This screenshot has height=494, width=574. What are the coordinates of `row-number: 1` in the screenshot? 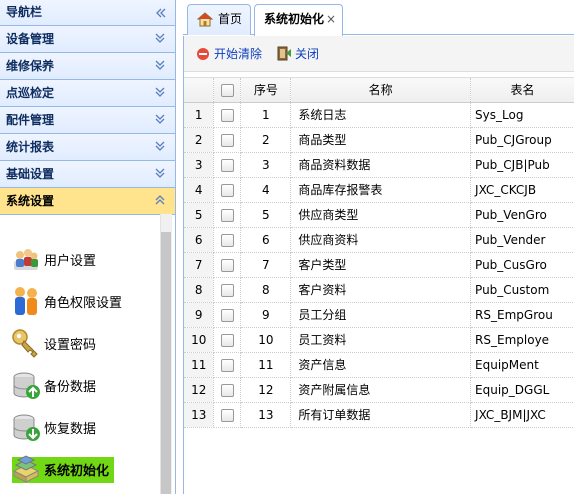 It's located at (199, 115).